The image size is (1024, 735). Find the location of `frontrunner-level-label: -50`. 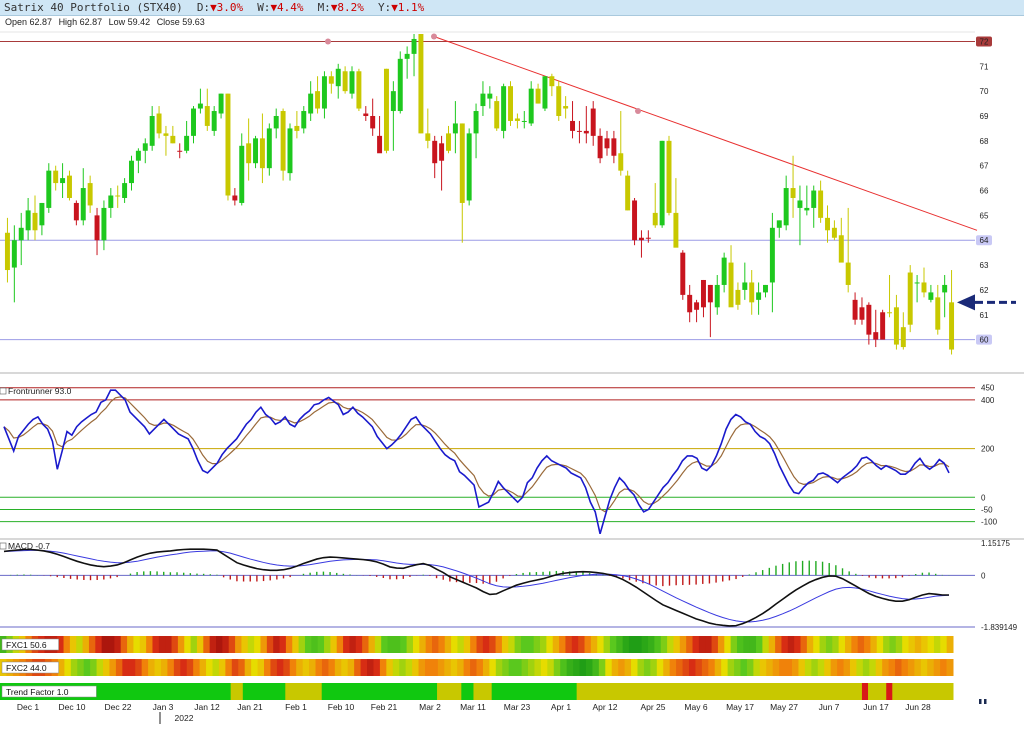

frontrunner-level-label: -50 is located at coordinates (987, 509).